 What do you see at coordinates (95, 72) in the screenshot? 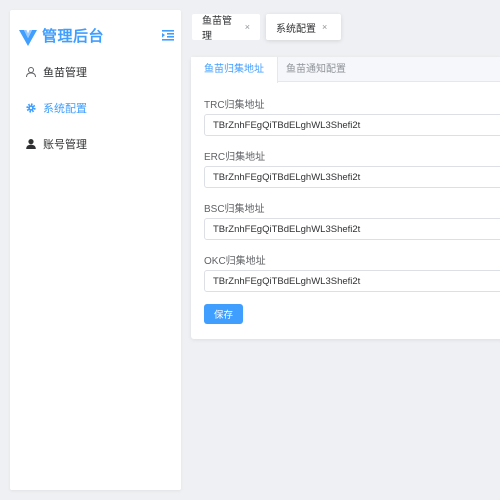
I see `sidebar-item-fry-management: 鱼苗管理` at bounding box center [95, 72].